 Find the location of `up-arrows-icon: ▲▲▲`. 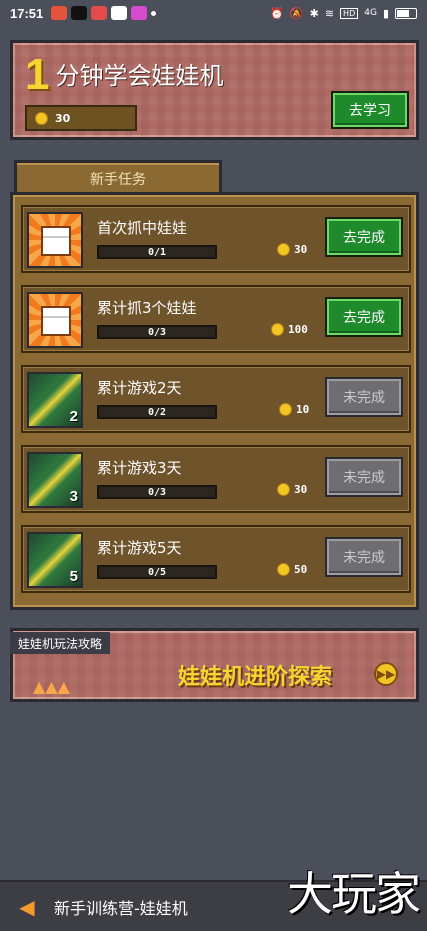

up-arrows-icon: ▲▲▲ is located at coordinates (51, 686).